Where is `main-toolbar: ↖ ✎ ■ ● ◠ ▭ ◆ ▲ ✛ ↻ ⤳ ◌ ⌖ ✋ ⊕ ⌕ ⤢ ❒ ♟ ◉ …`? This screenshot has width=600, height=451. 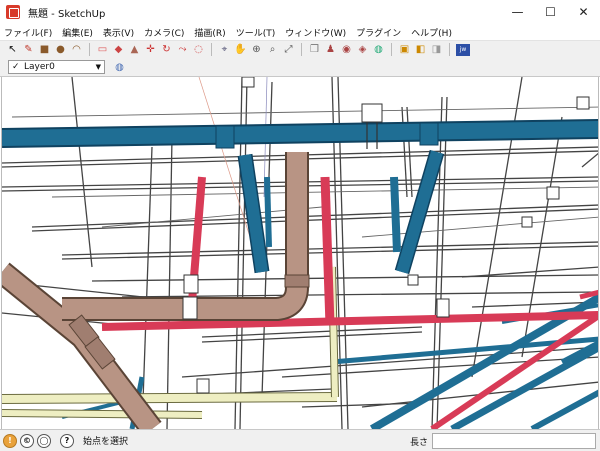 main-toolbar: ↖ ✎ ■ ● ◠ ▭ ◆ ▲ ✛ ↻ ⤳ ◌ ⌖ ✋ ⊕ ⌕ ⤢ ❒ ♟ ◉ … is located at coordinates (300, 49).